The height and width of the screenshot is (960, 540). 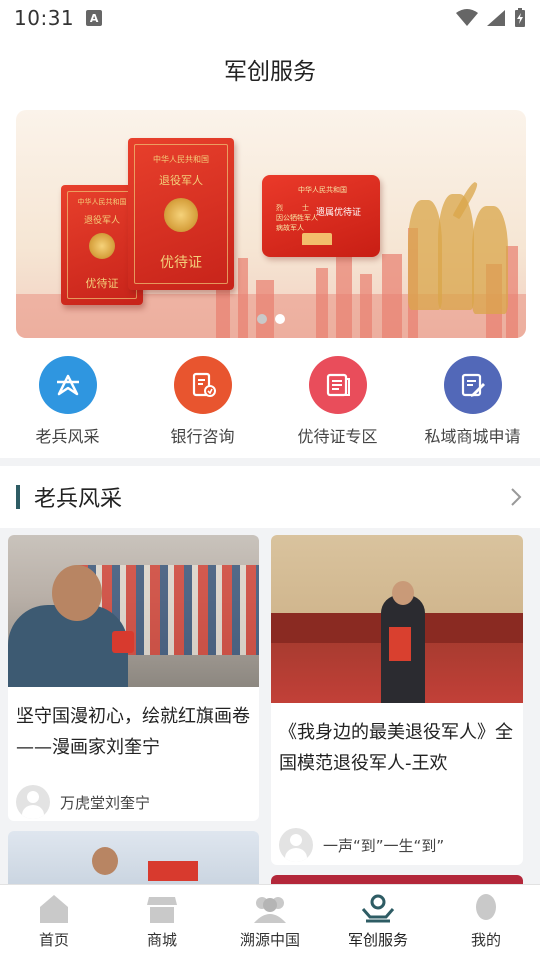 I want to click on page-title: 军创服务, so click(x=270, y=72).